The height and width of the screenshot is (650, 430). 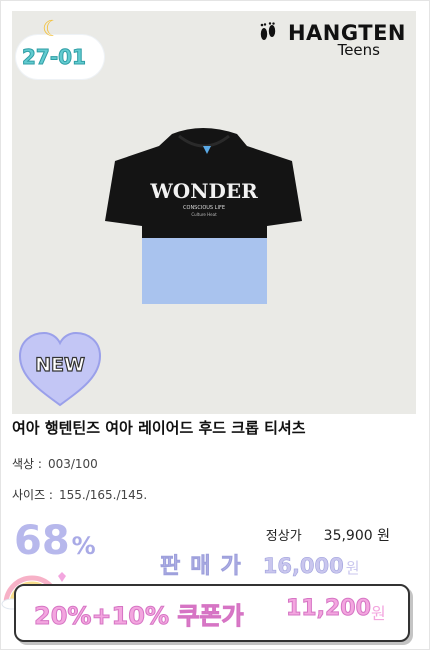 I want to click on discount-suffix: %, so click(x=83, y=546).